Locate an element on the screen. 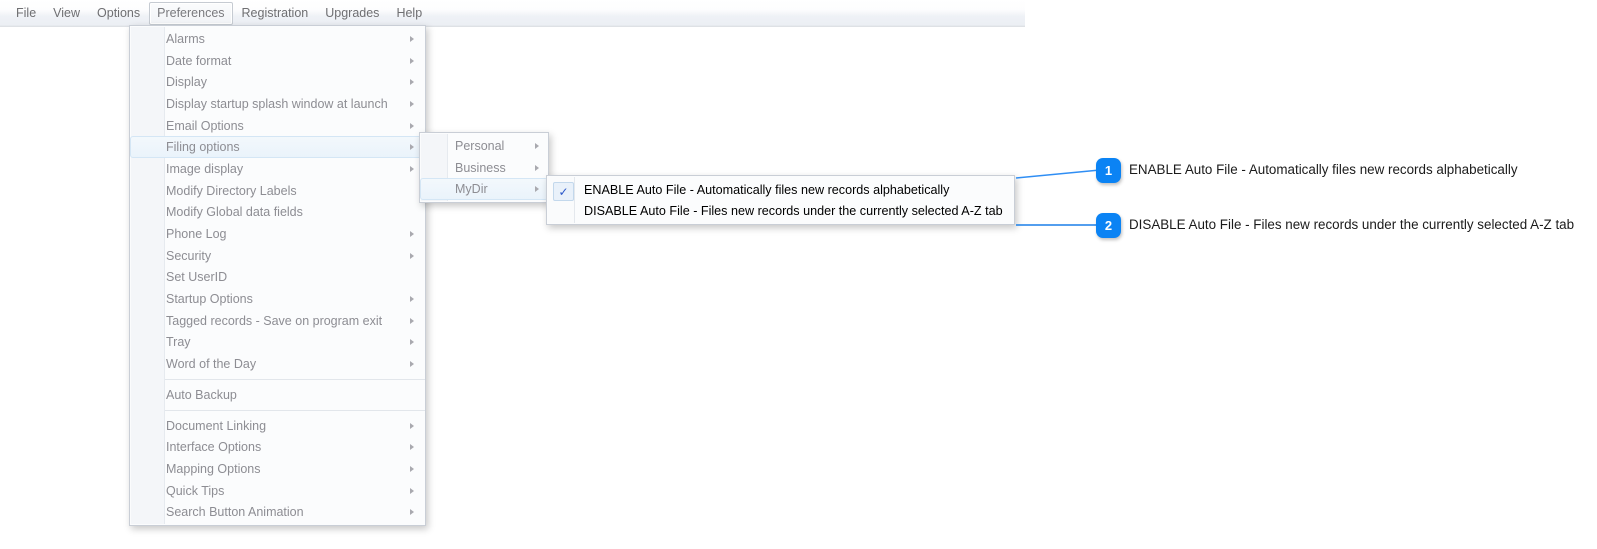  menu-item-label: Startup Options is located at coordinates (209, 299).